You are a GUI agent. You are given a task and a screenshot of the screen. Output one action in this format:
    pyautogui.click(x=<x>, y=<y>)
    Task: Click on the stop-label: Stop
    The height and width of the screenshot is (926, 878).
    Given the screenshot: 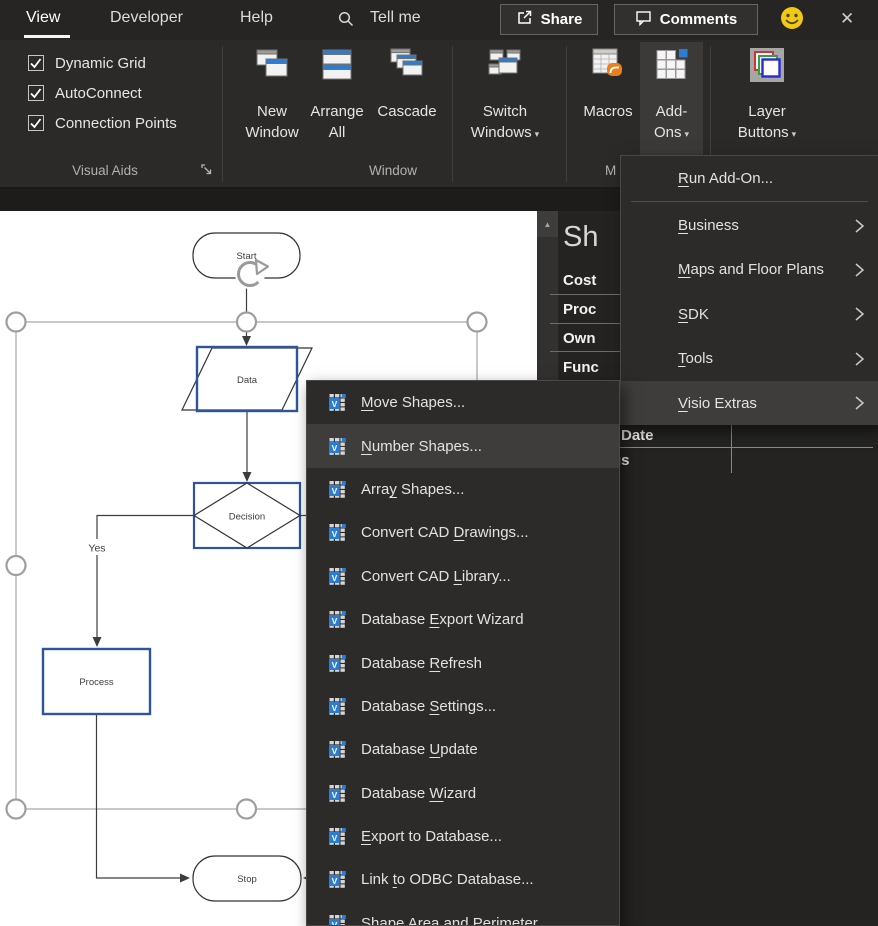 What is the action you would take?
    pyautogui.click(x=247, y=879)
    